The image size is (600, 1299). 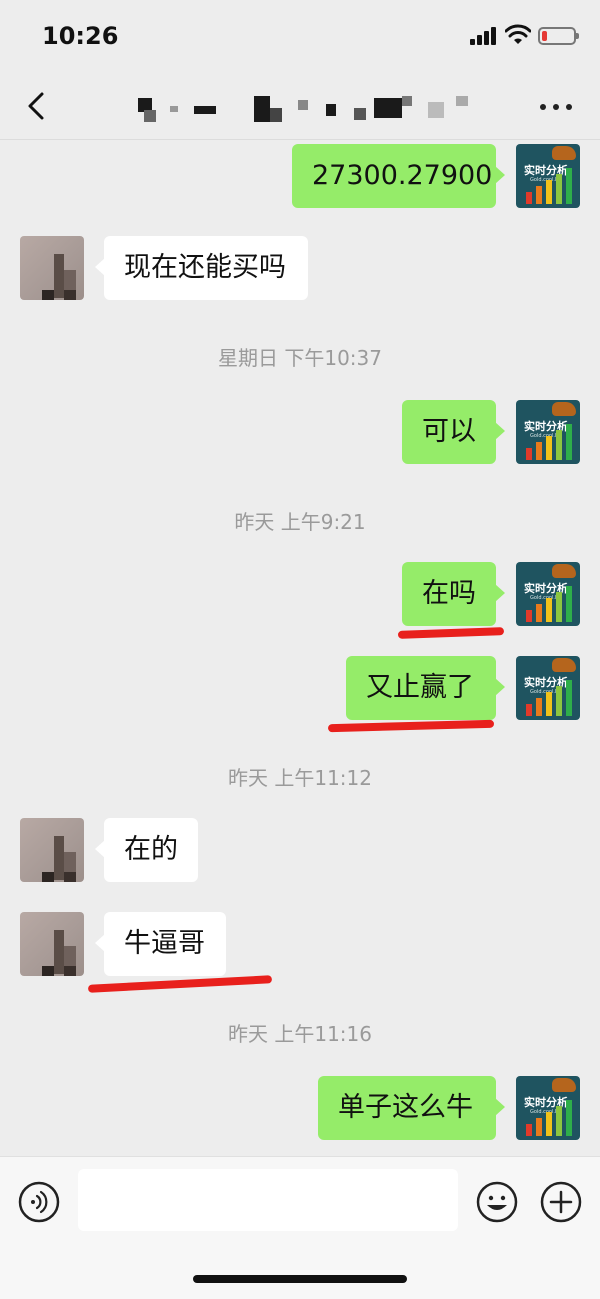 What do you see at coordinates (561, 1202) in the screenshot?
I see `plus-icon` at bounding box center [561, 1202].